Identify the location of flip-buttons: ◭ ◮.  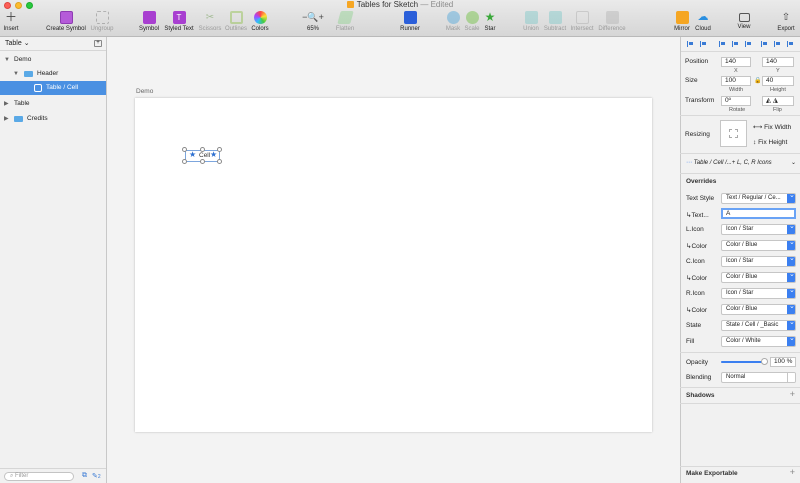
(778, 101).